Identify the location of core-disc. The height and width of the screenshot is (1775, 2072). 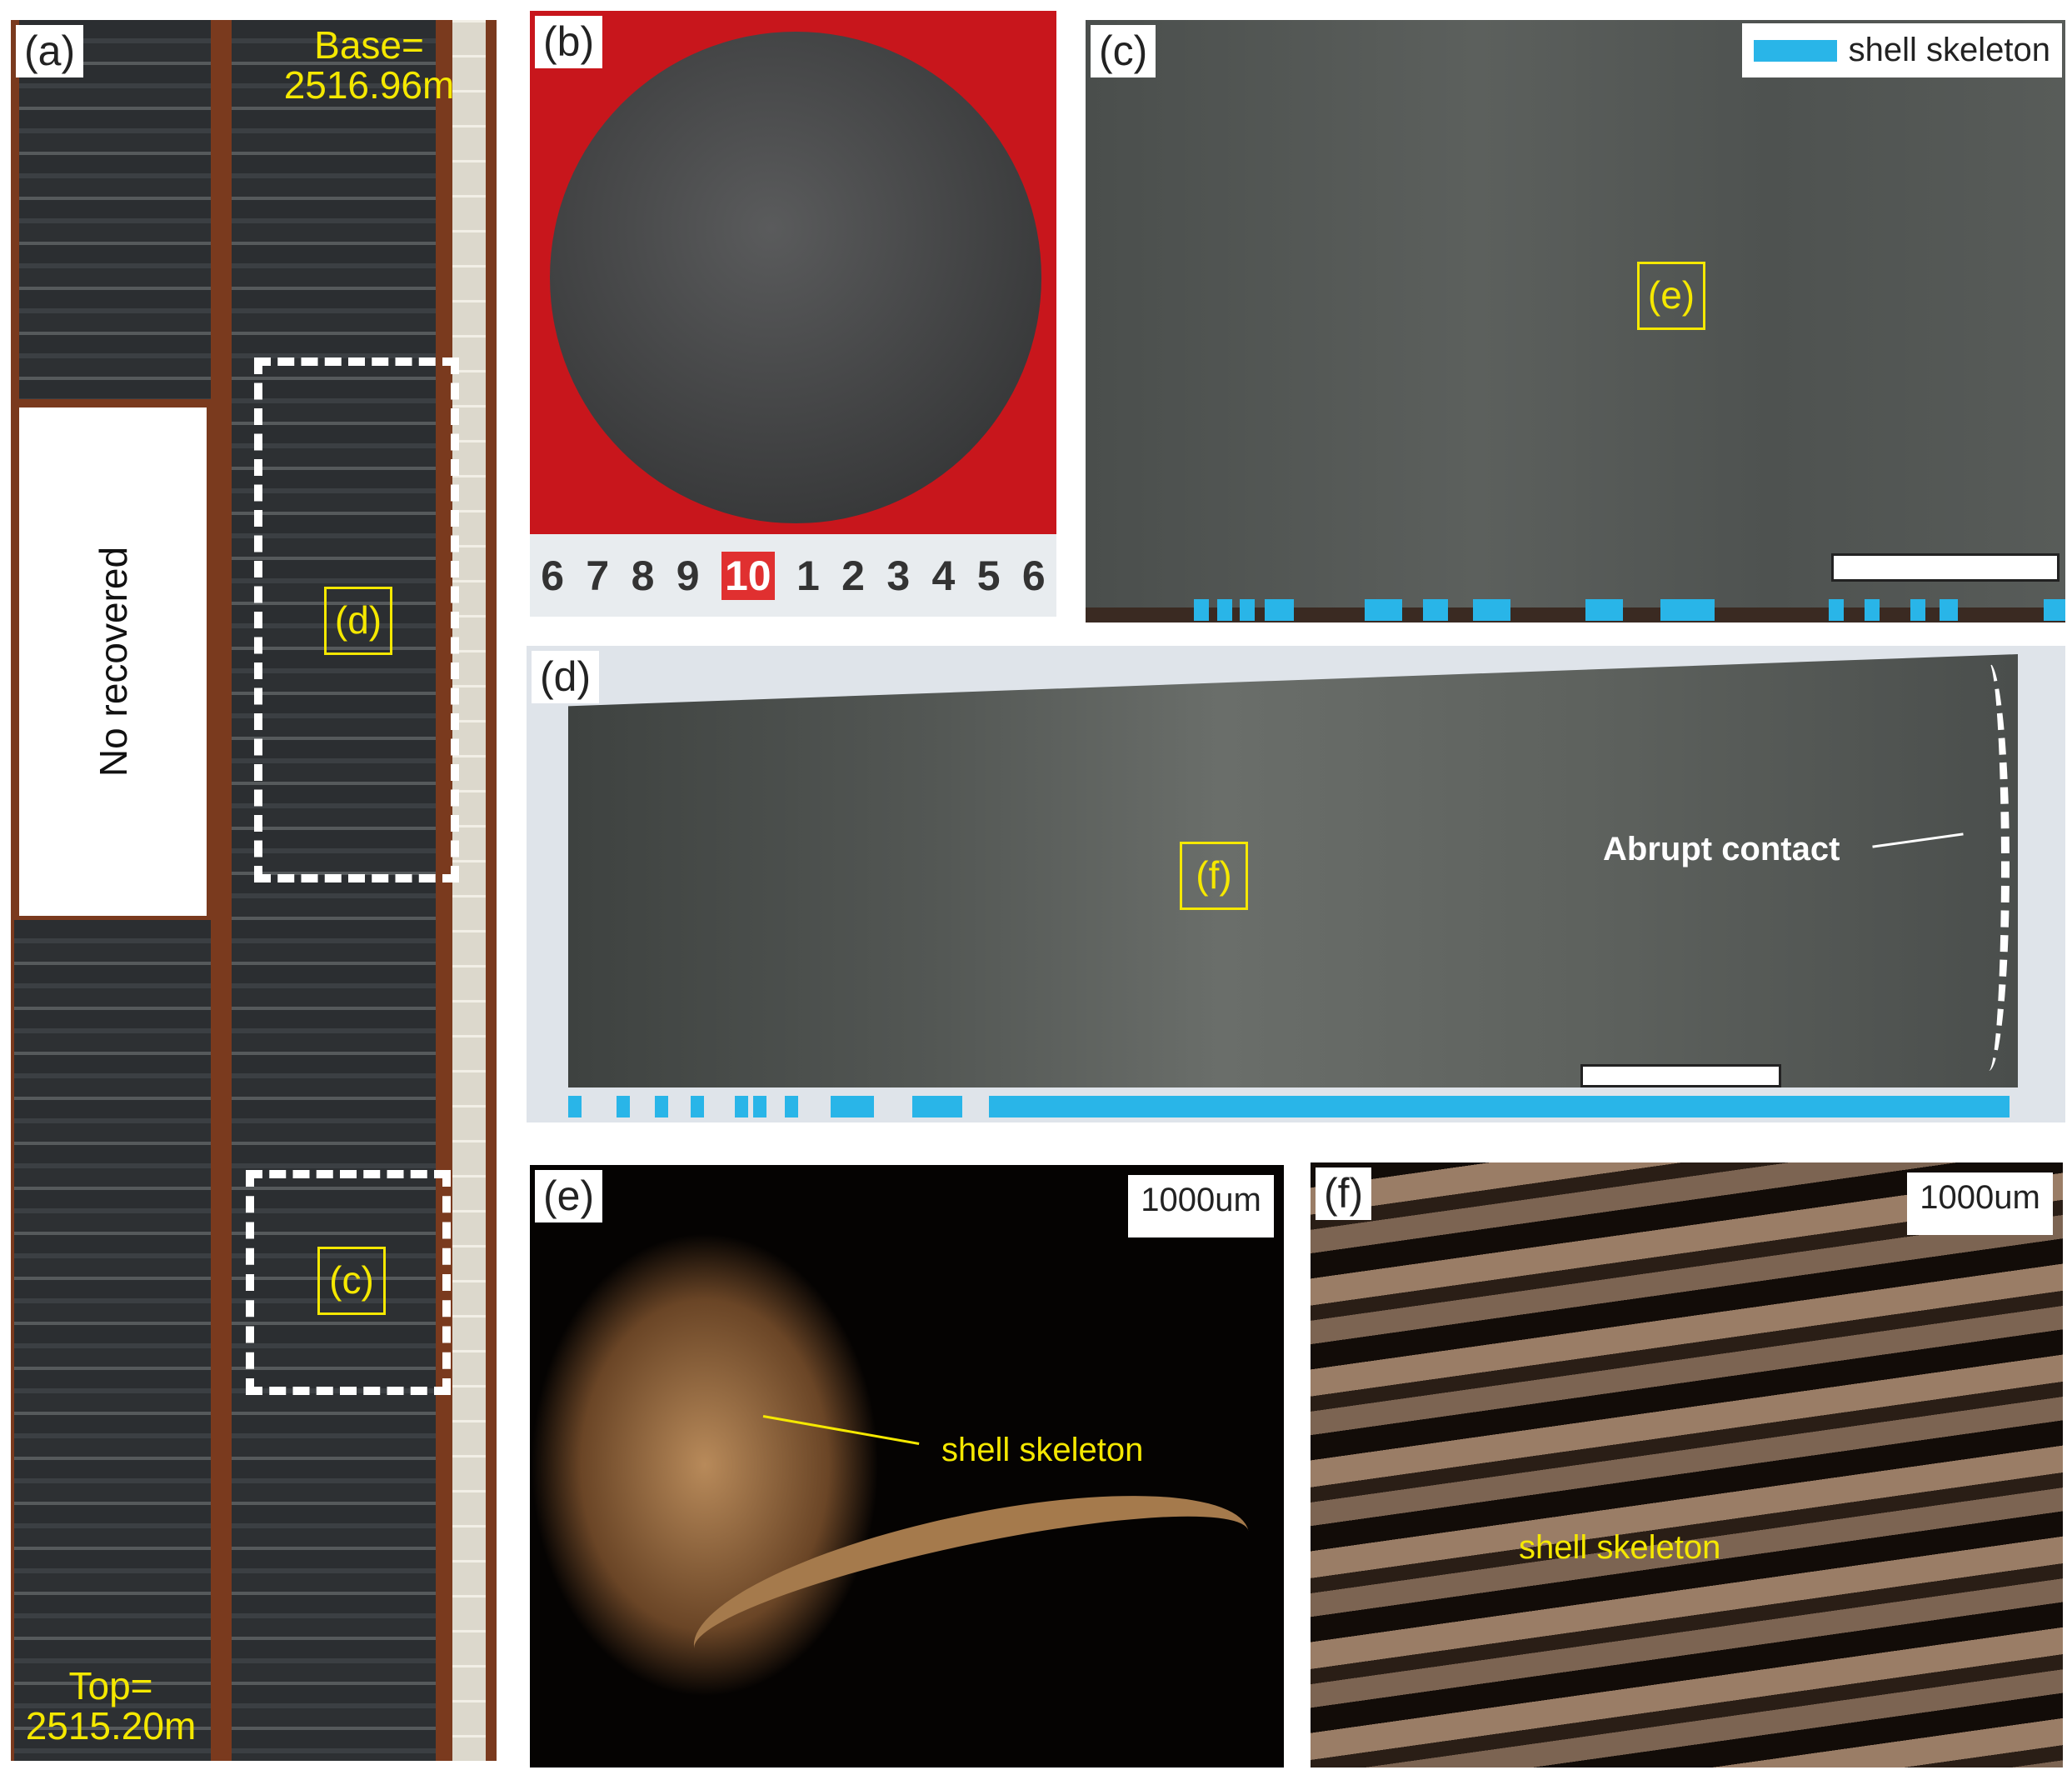
(795, 277).